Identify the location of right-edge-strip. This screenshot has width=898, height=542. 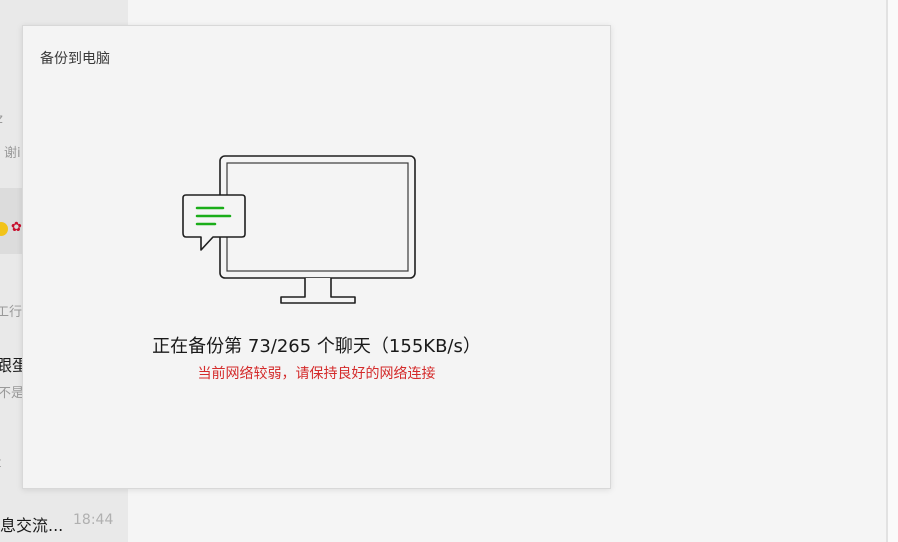
(893, 271).